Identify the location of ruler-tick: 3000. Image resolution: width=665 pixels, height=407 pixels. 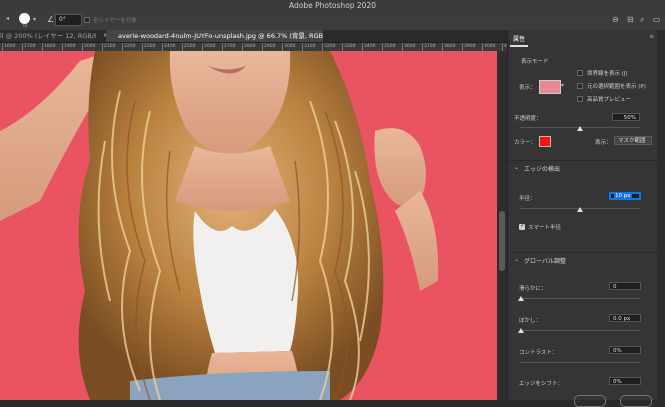
(289, 47).